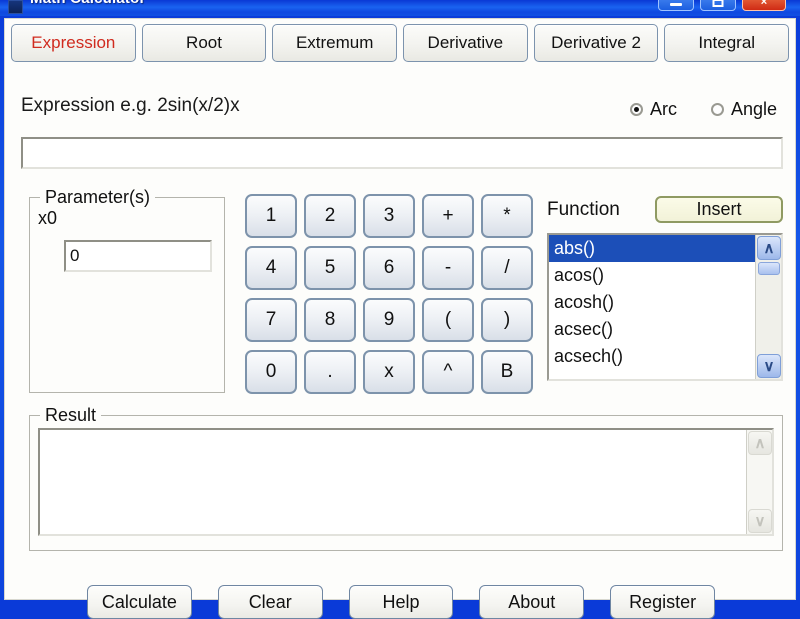  I want to click on radio-arc: Arc, so click(653, 109).